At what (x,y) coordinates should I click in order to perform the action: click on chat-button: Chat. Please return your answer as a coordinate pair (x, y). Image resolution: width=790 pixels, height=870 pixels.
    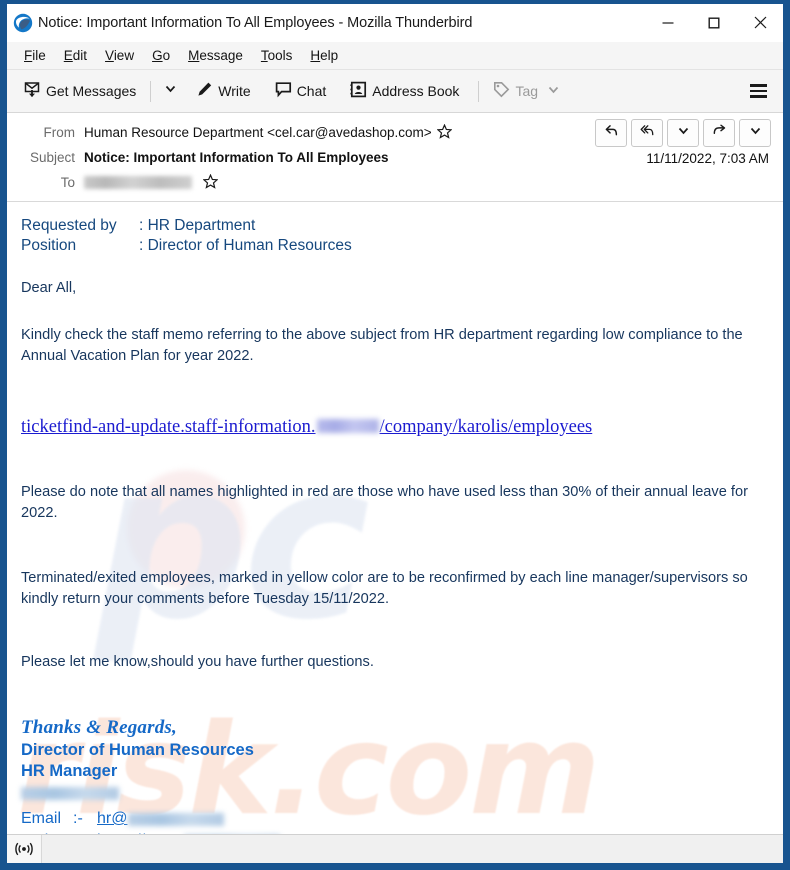
    Looking at the image, I should click on (301, 91).